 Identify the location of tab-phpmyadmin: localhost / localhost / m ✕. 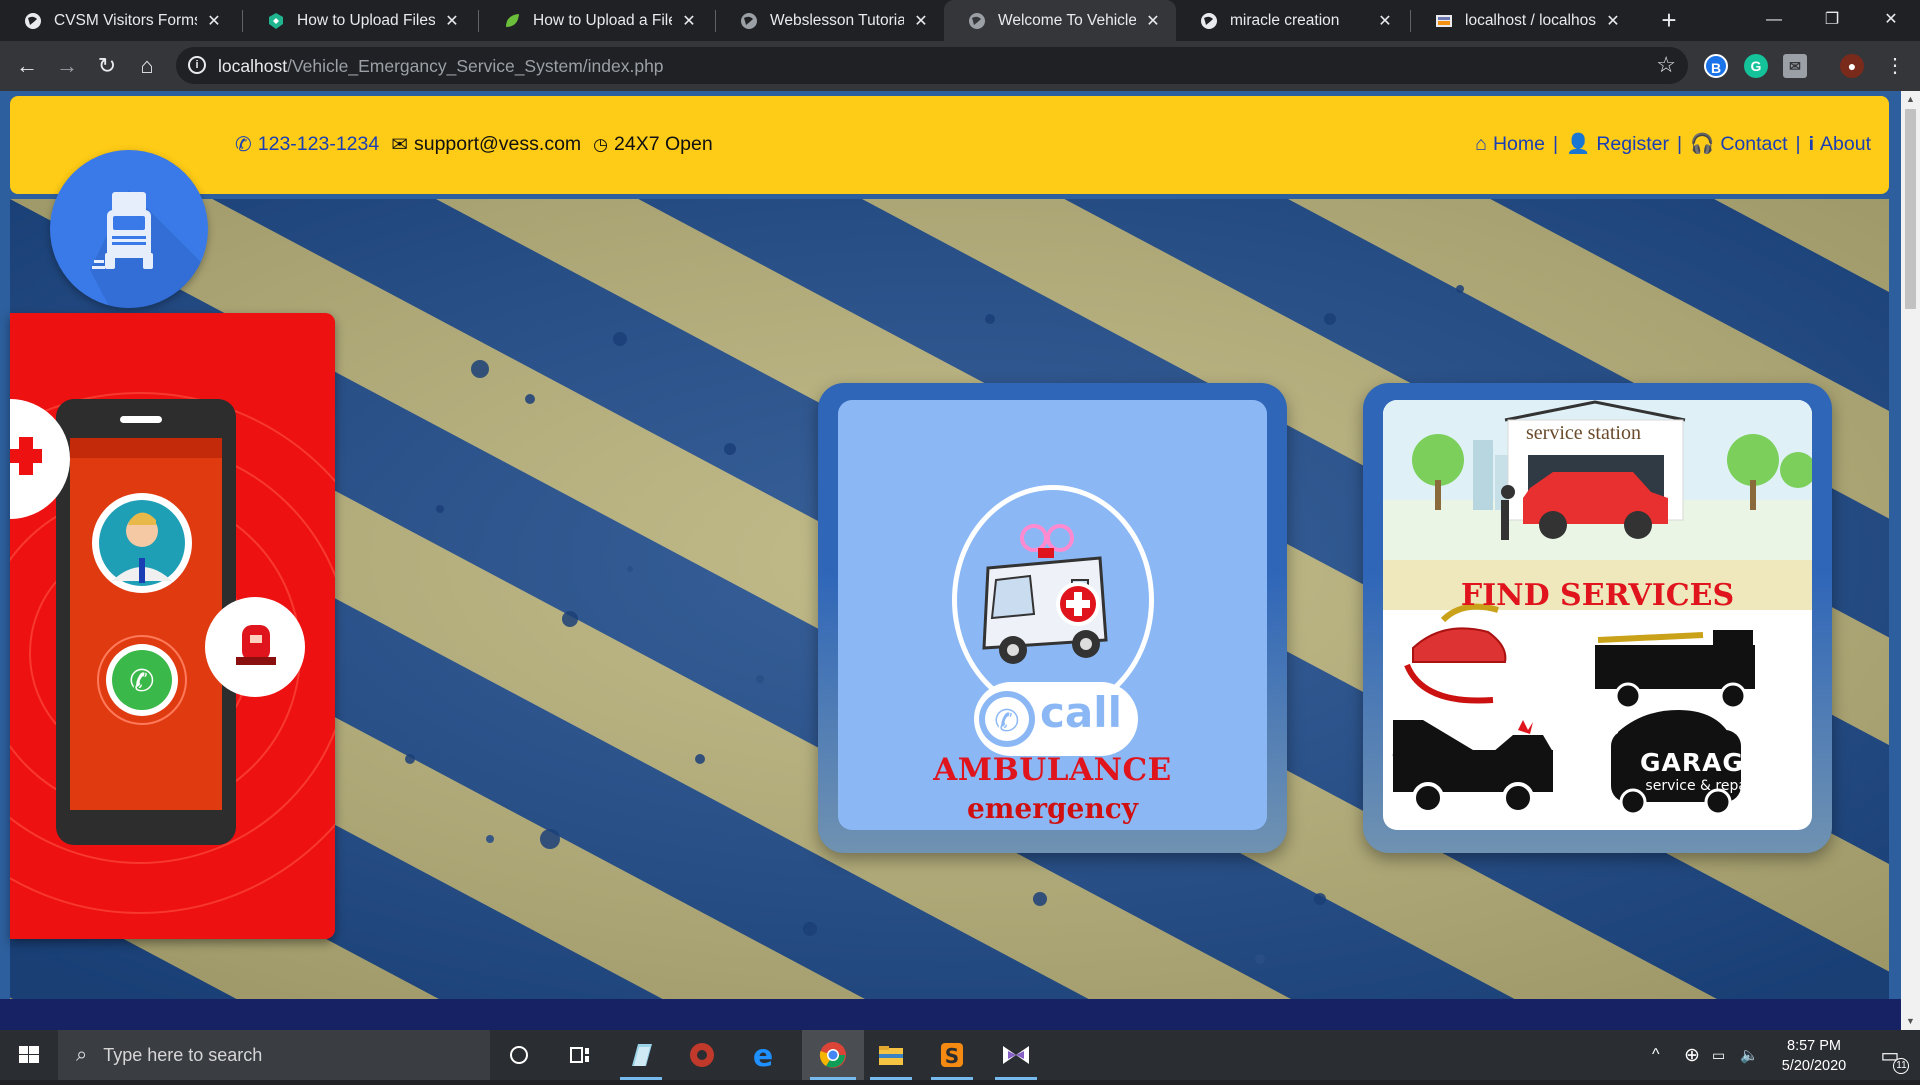
(1523, 20).